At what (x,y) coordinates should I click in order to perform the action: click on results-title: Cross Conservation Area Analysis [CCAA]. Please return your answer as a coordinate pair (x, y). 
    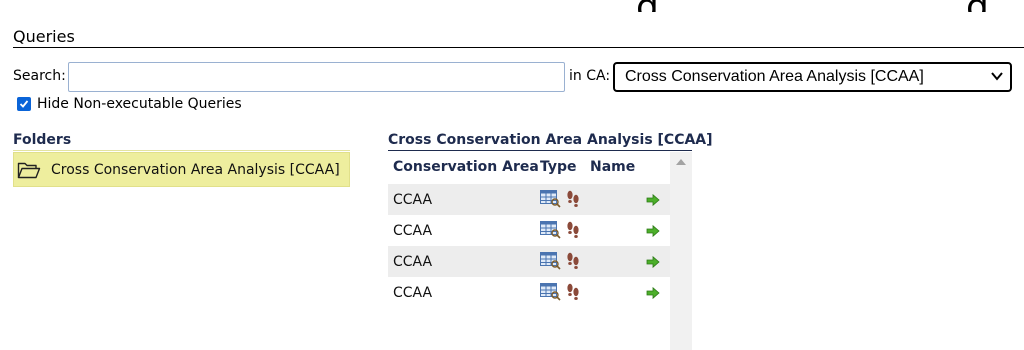
    Looking at the image, I should click on (550, 140).